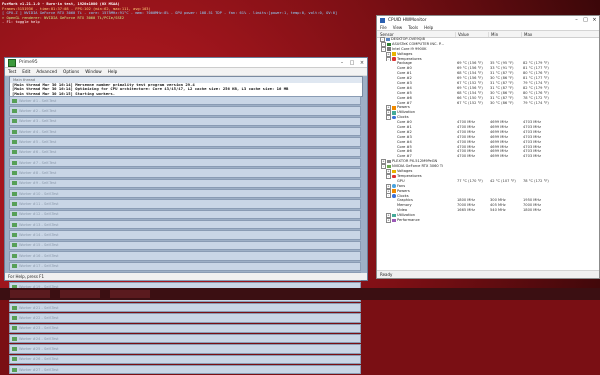 The image size is (600, 375). What do you see at coordinates (185, 245) in the screenshot?
I see `worker-window: Worker #15 - Self-Test` at bounding box center [185, 245].